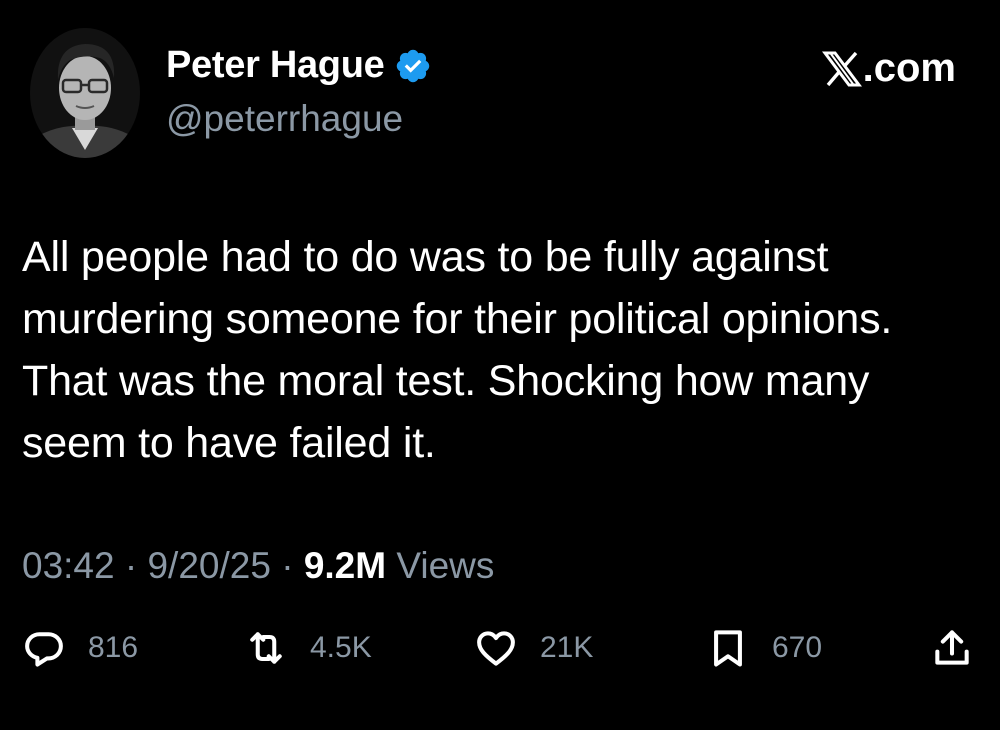 The width and height of the screenshot is (1000, 730). I want to click on verified-badge-icon, so click(413, 66).